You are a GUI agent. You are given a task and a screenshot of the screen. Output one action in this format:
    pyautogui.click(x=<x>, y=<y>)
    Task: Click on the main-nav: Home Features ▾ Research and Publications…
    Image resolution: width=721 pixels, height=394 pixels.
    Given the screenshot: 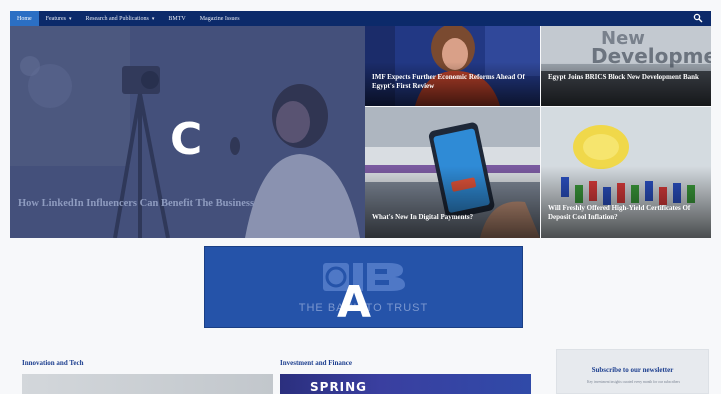 What is the action you would take?
    pyautogui.click(x=360, y=18)
    